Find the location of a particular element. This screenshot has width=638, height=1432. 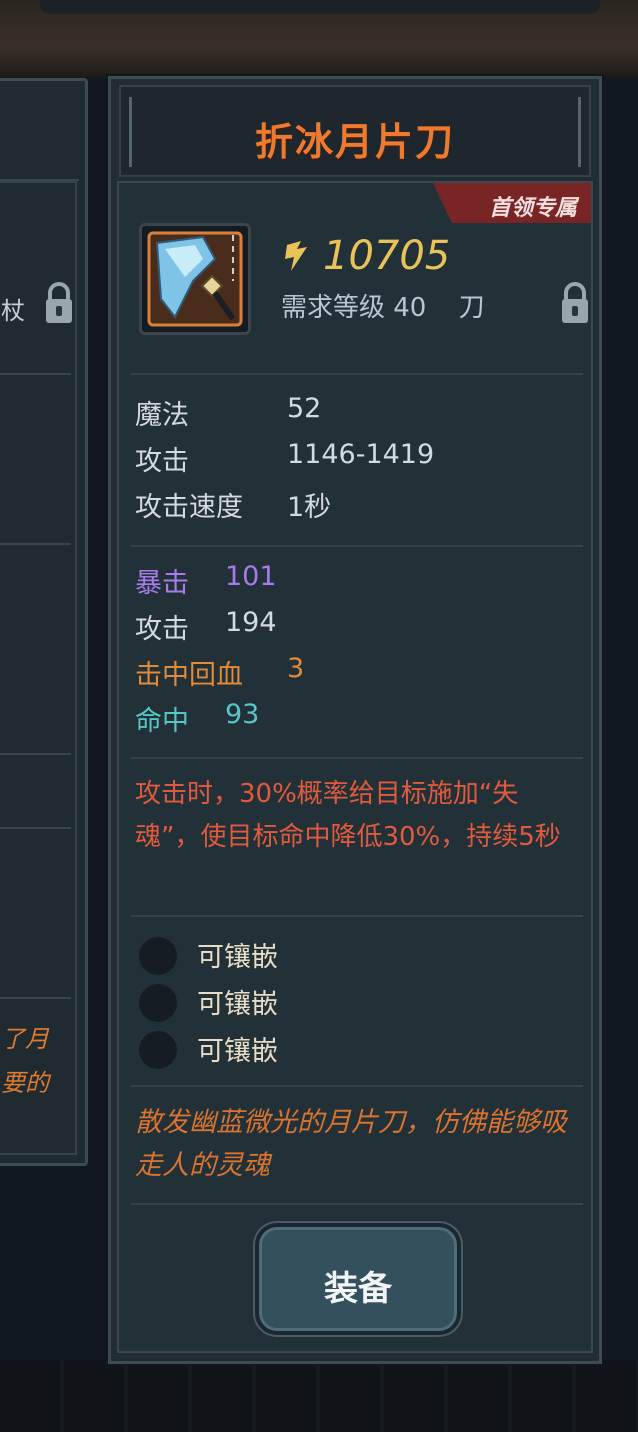

bonus-label-attack: 攻击 is located at coordinates (162, 629).